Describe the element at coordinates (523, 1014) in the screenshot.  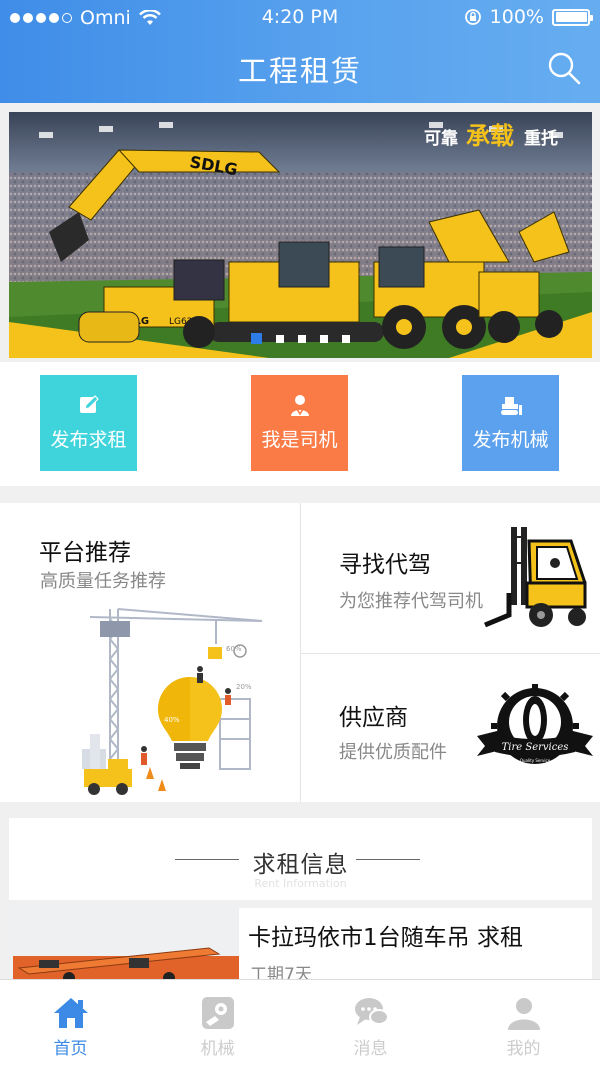
I see `user-icon` at that location.